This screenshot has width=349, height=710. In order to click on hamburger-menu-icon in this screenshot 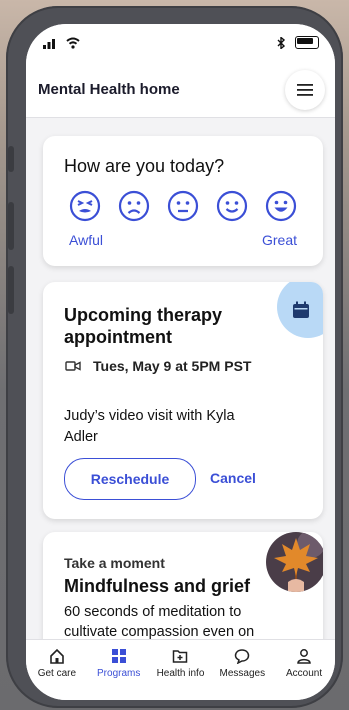, I will do `click(305, 90)`.